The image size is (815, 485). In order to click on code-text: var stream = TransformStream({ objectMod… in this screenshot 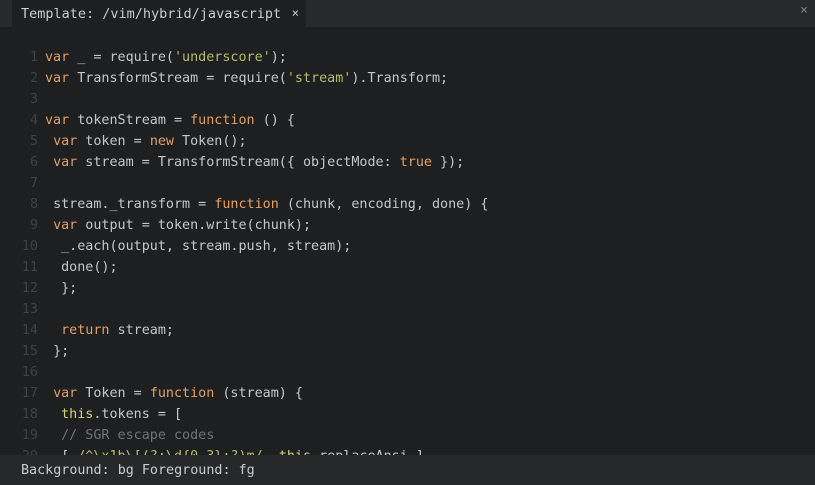, I will do `click(254, 162)`.